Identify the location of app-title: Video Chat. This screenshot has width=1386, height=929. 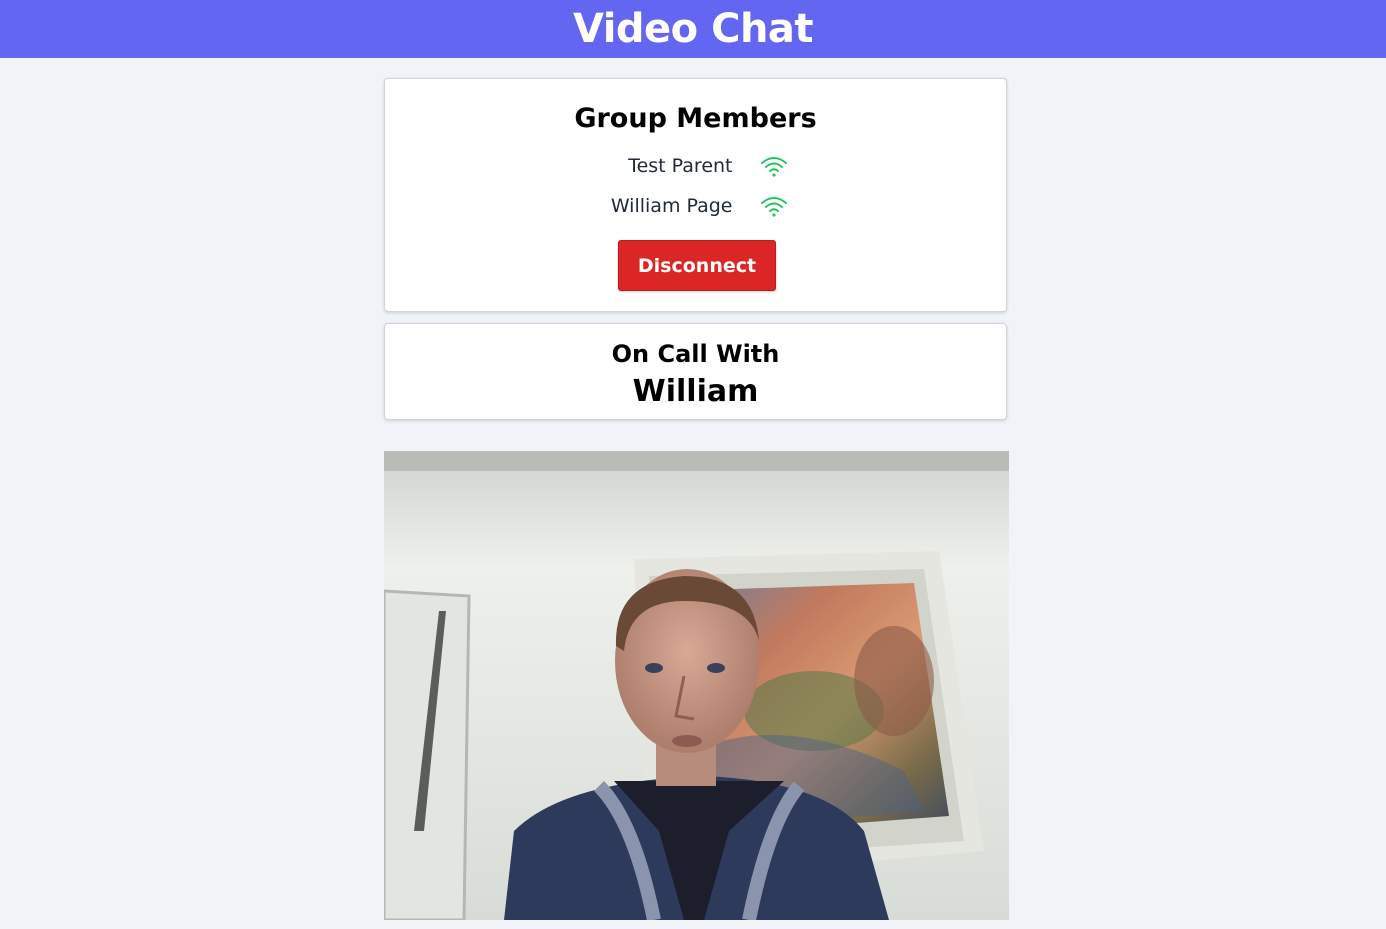
(693, 29).